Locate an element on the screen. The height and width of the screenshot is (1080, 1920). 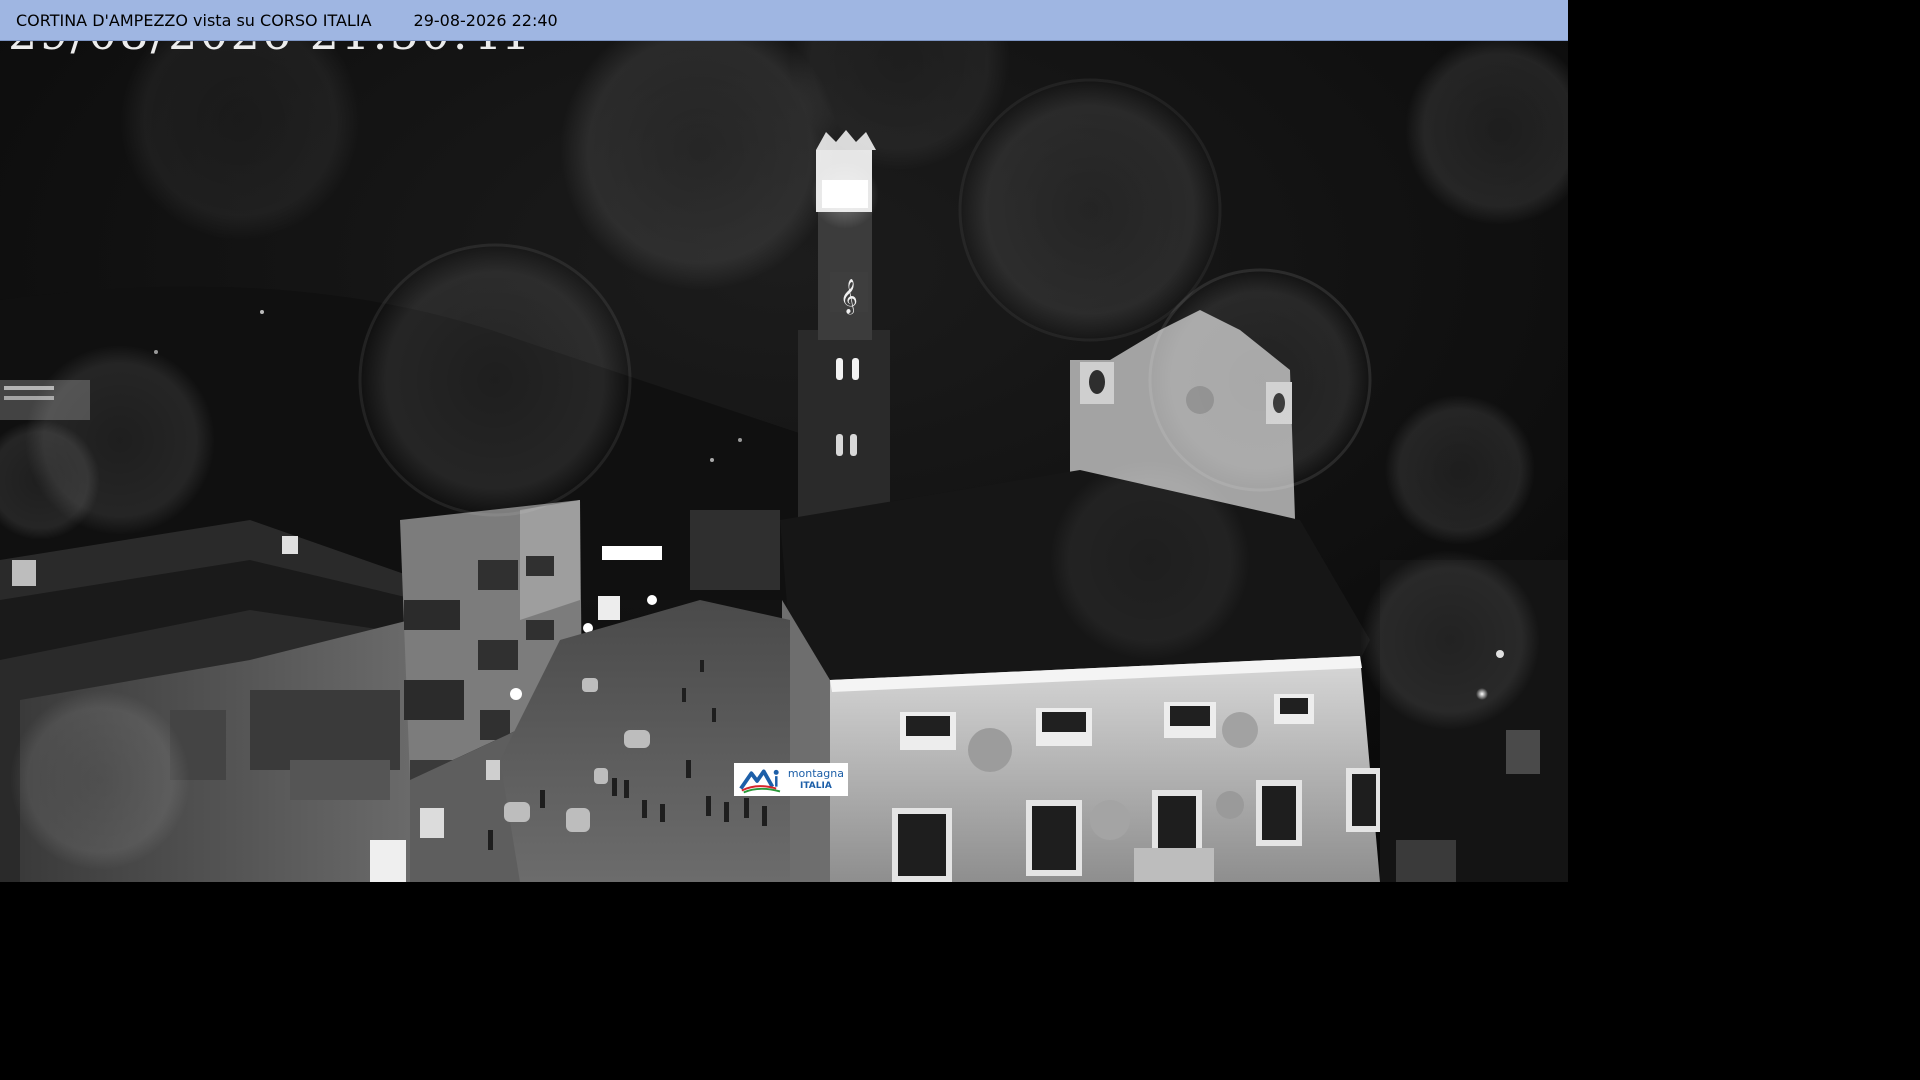
webcam-title: CORTINA D'AMPEZZO vista su CORSO ITALIA is located at coordinates (194, 20).